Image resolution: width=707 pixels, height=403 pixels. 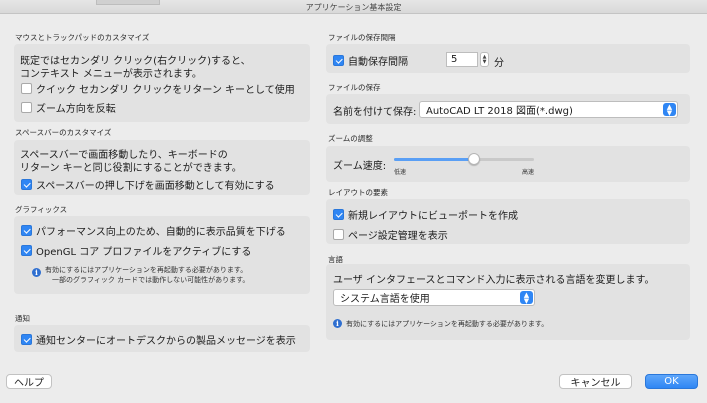 What do you see at coordinates (433, 216) in the screenshot?
I see `viewport-label: 新規レイアウトにビューポートを作成` at bounding box center [433, 216].